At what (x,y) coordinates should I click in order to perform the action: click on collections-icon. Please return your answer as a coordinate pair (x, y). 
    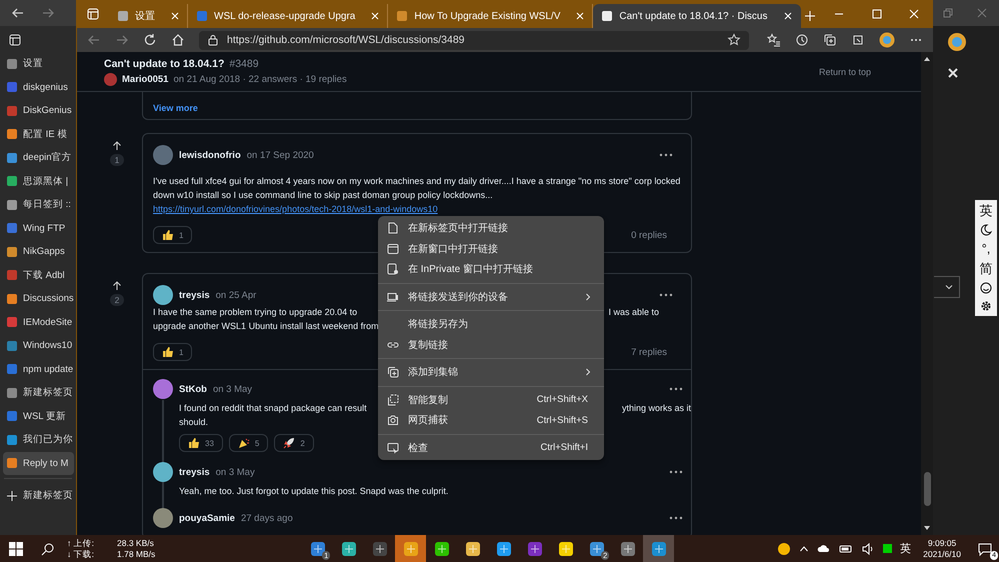
    Looking at the image, I should click on (830, 40).